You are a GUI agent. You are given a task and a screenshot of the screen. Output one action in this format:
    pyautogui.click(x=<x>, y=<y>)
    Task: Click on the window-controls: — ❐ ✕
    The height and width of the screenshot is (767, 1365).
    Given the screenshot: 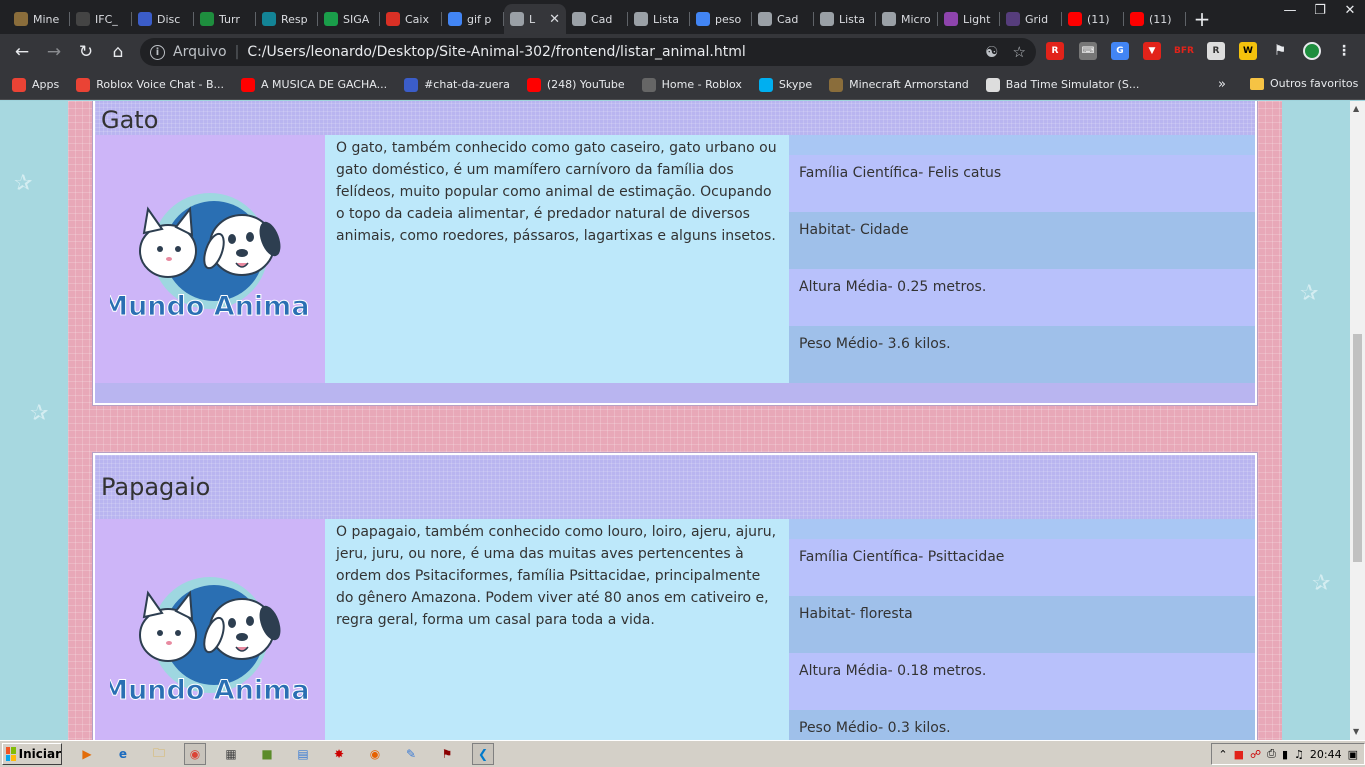 What is the action you would take?
    pyautogui.click(x=1320, y=10)
    